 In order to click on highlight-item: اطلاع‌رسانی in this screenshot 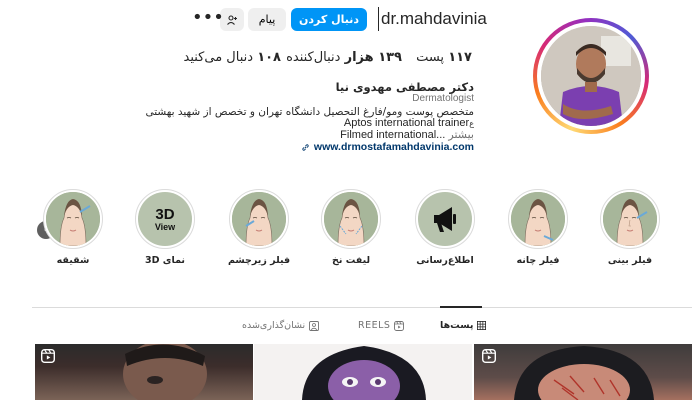, I will do `click(445, 227)`.